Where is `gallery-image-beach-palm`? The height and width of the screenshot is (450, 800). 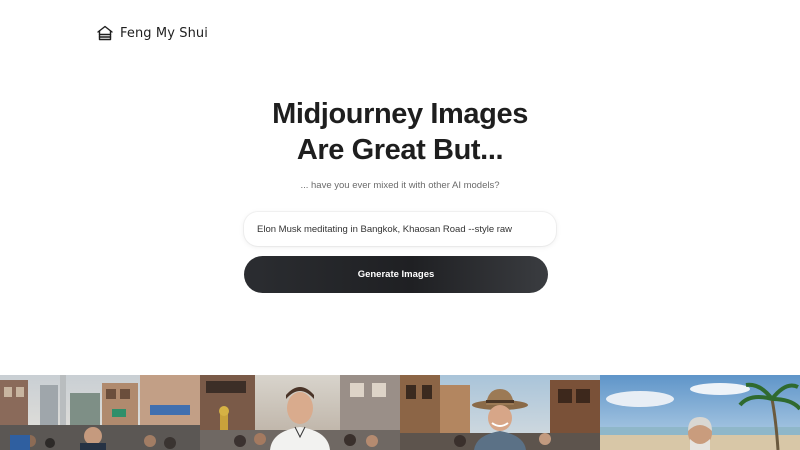
gallery-image-beach-palm is located at coordinates (700, 412).